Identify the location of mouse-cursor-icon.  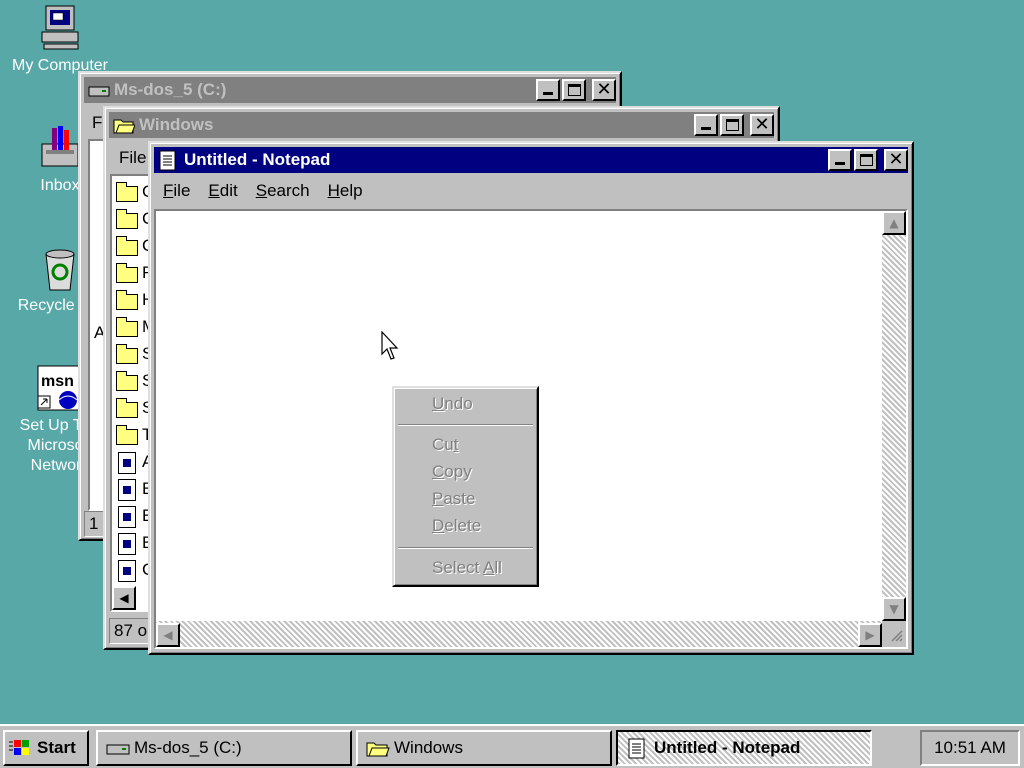
(391, 346).